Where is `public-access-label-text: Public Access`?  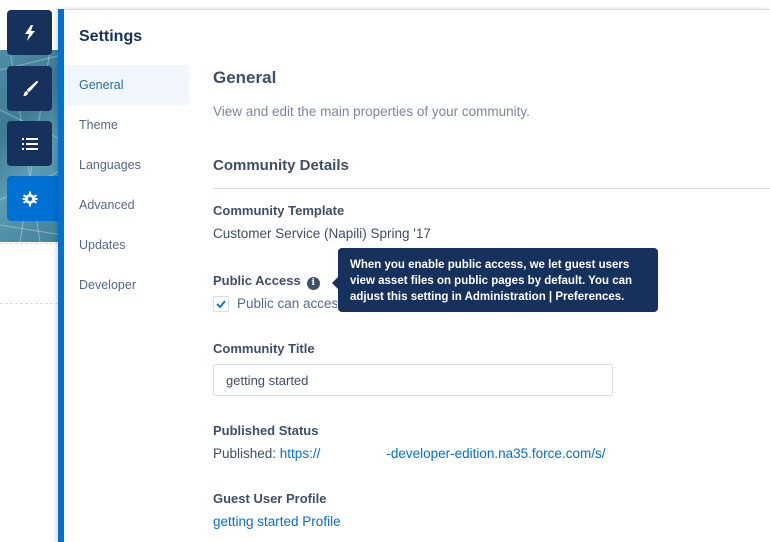 public-access-label-text: Public Access is located at coordinates (257, 280).